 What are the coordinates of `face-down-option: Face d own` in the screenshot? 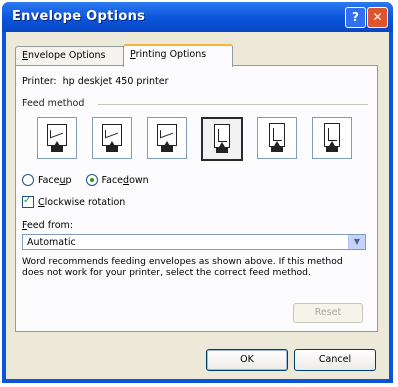 It's located at (117, 180).